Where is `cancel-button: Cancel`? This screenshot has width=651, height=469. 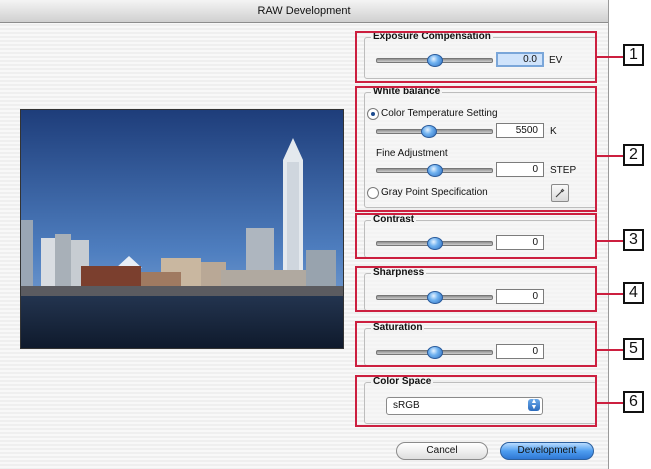
cancel-button: Cancel is located at coordinates (442, 451).